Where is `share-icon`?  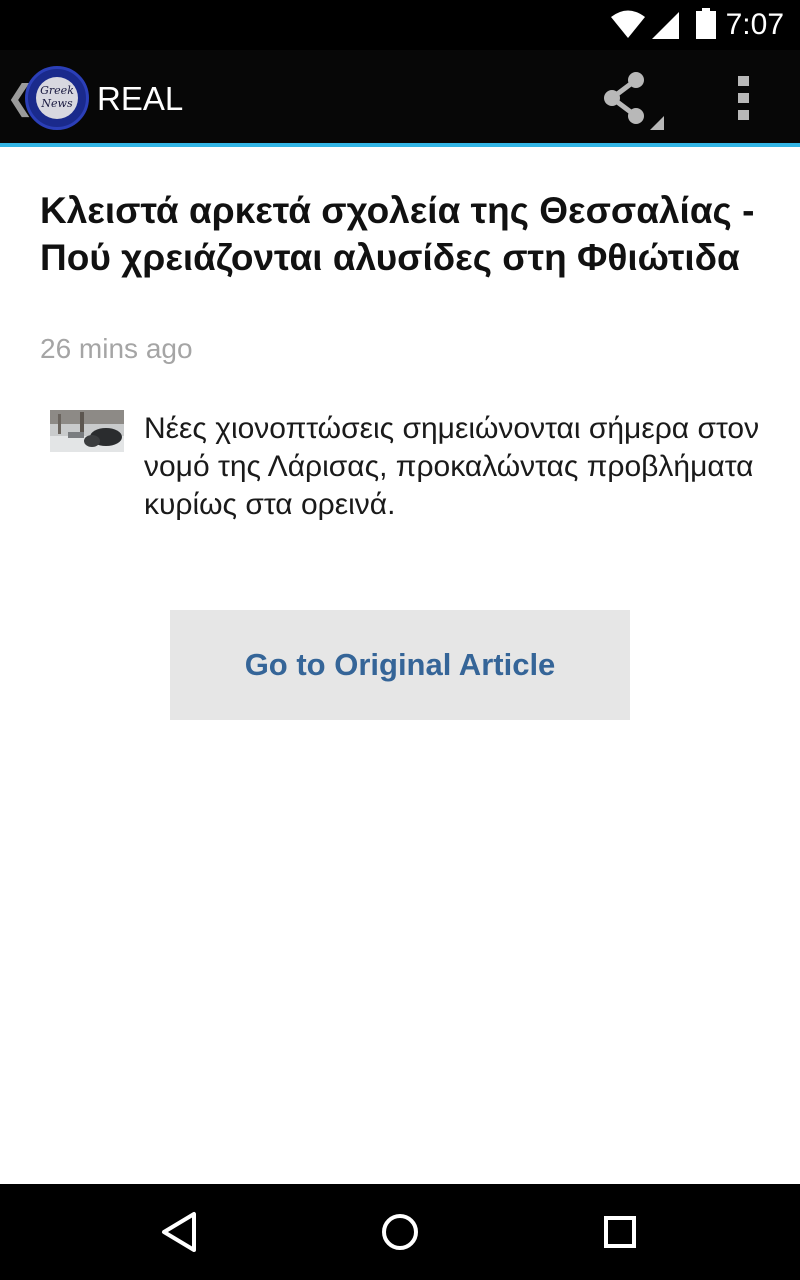
share-icon is located at coordinates (634, 101).